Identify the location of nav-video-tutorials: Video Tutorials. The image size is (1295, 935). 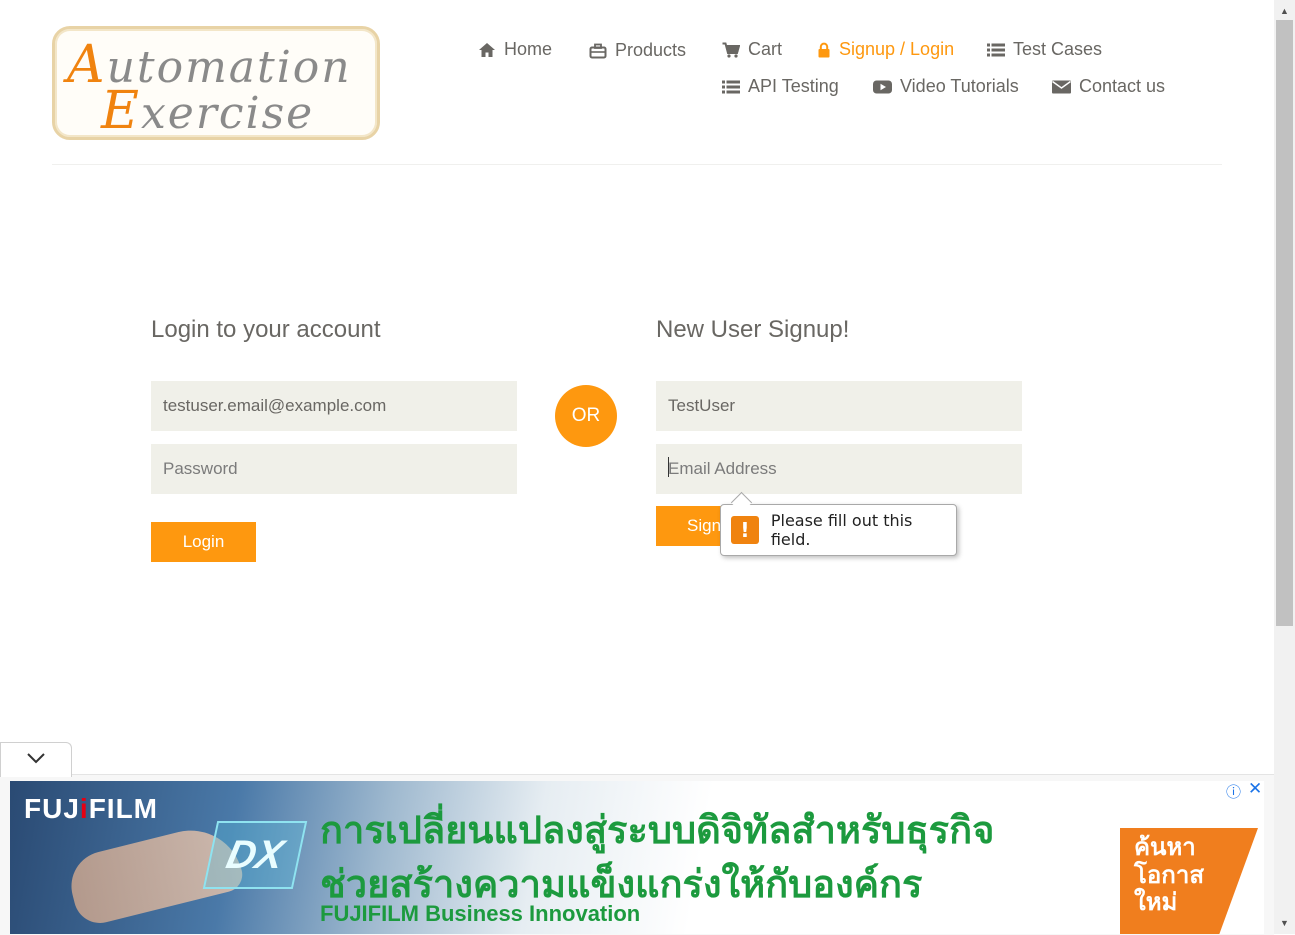
(946, 86).